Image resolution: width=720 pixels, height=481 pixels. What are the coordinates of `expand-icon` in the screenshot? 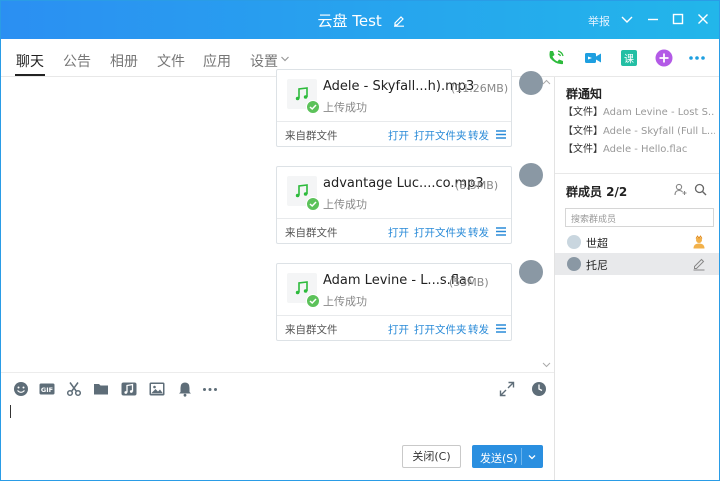 It's located at (507, 389).